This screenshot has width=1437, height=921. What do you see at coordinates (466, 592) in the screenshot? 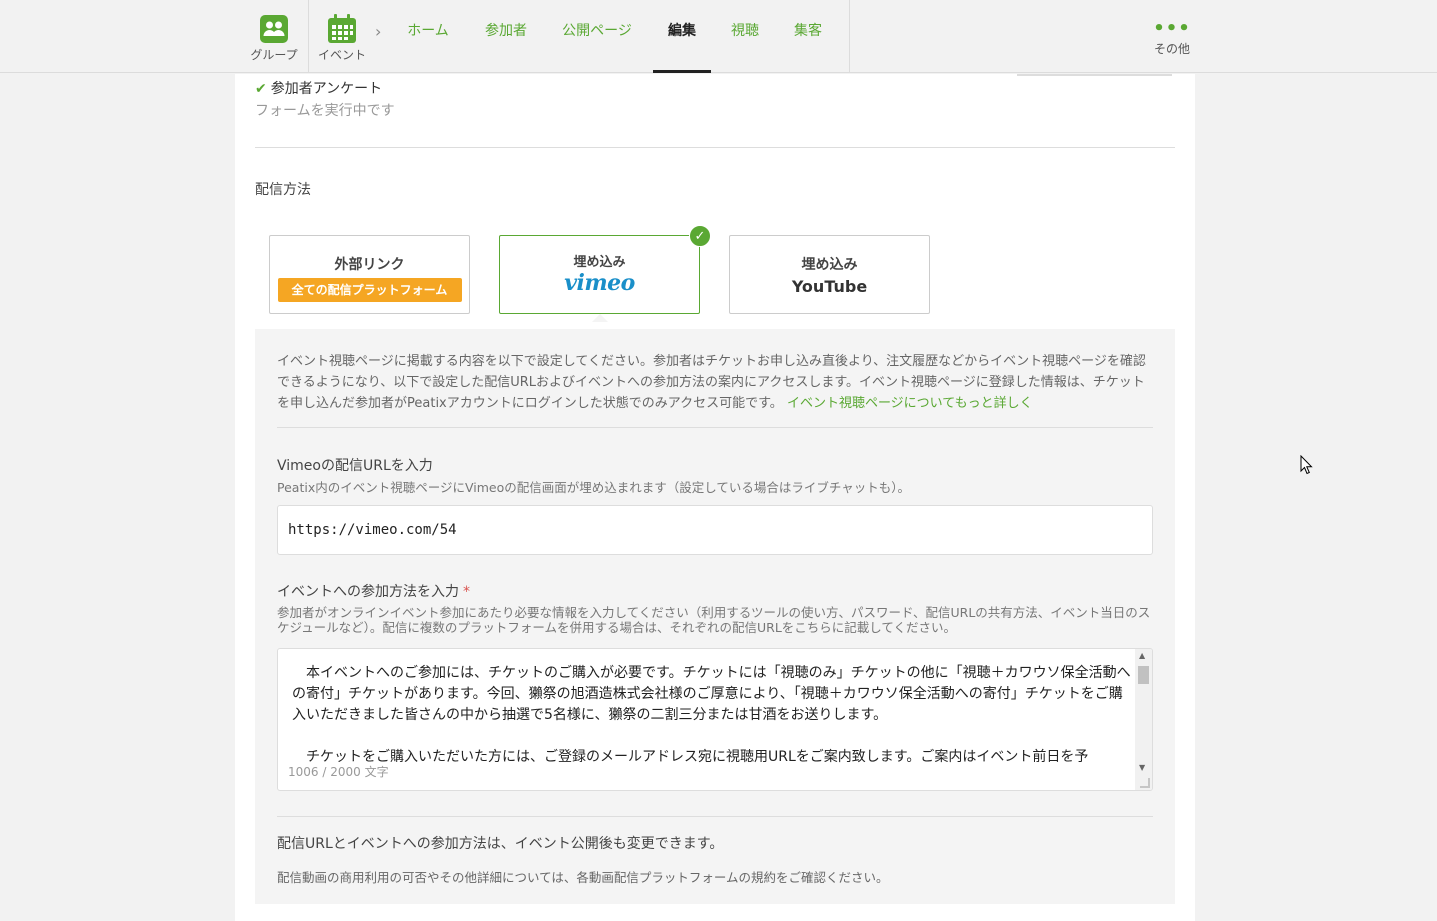
I see `required-mark: *` at bounding box center [466, 592].